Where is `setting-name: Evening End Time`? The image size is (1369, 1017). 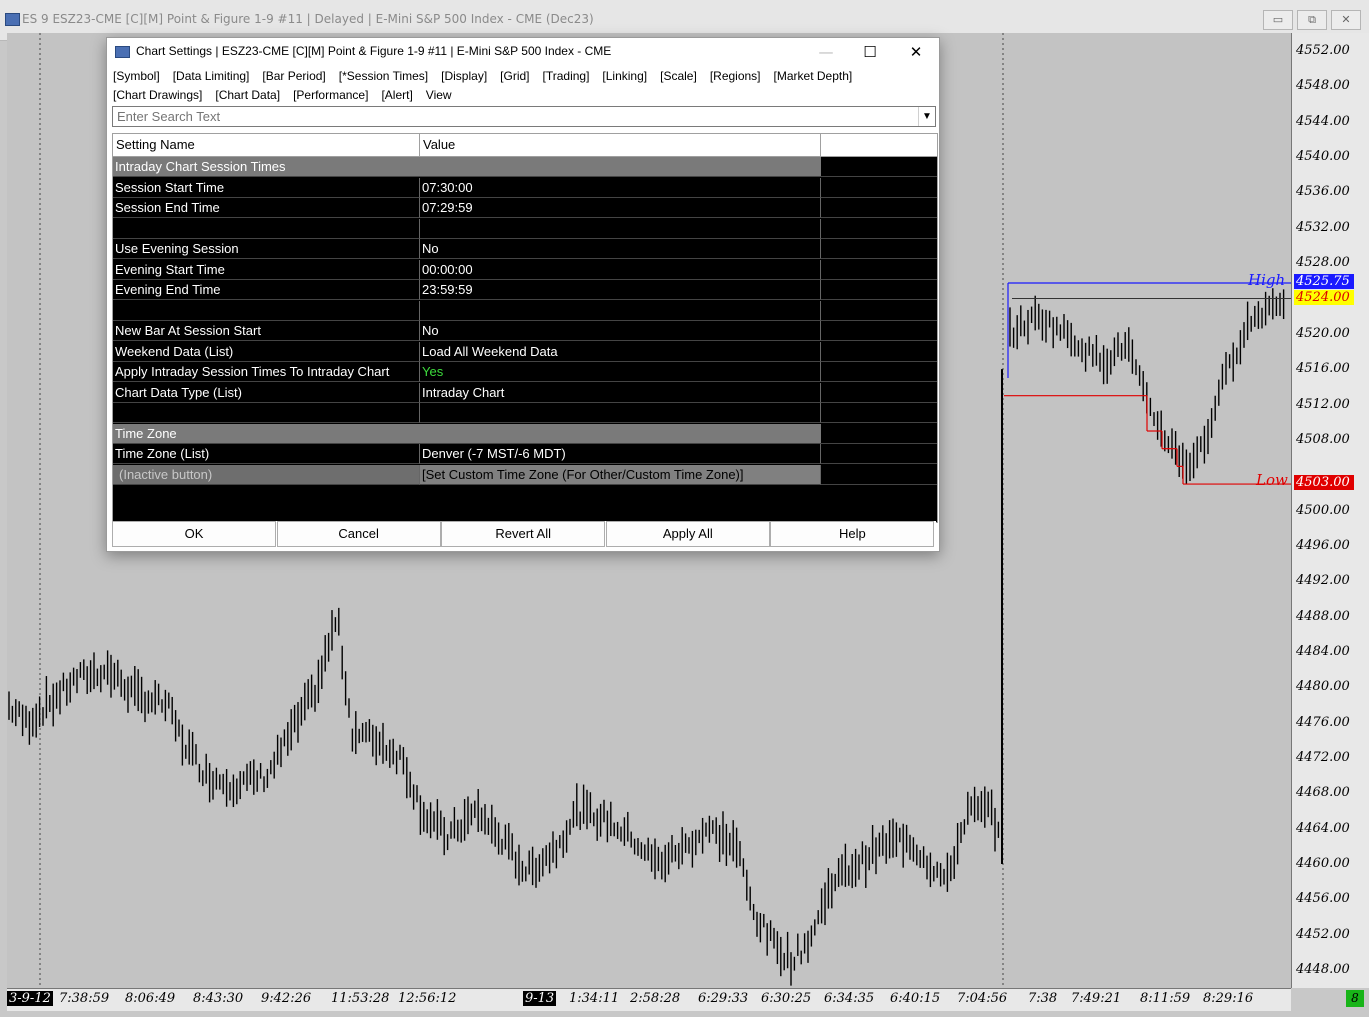
setting-name: Evening End Time is located at coordinates (266, 290).